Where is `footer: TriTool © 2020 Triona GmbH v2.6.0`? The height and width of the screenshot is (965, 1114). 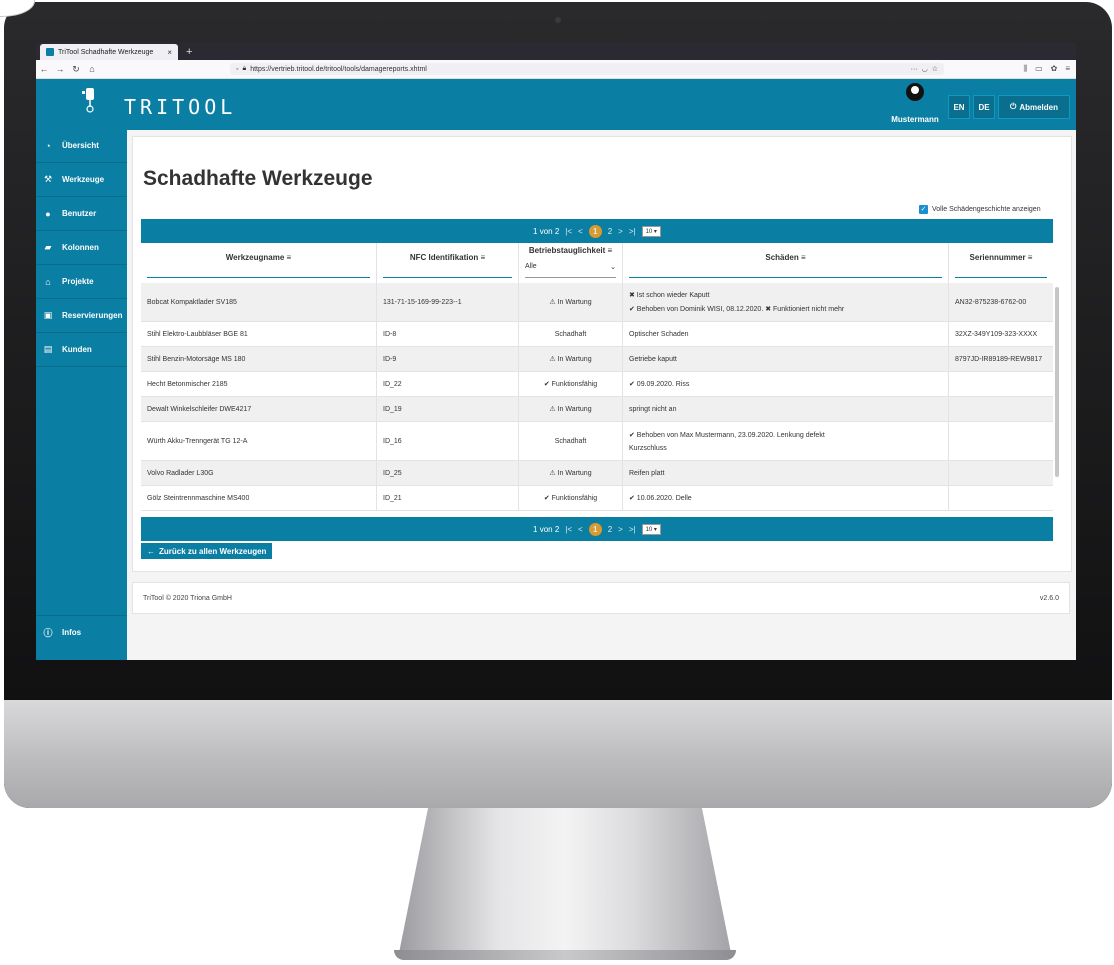
footer: TriTool © 2020 Triona GmbH v2.6.0 is located at coordinates (601, 598).